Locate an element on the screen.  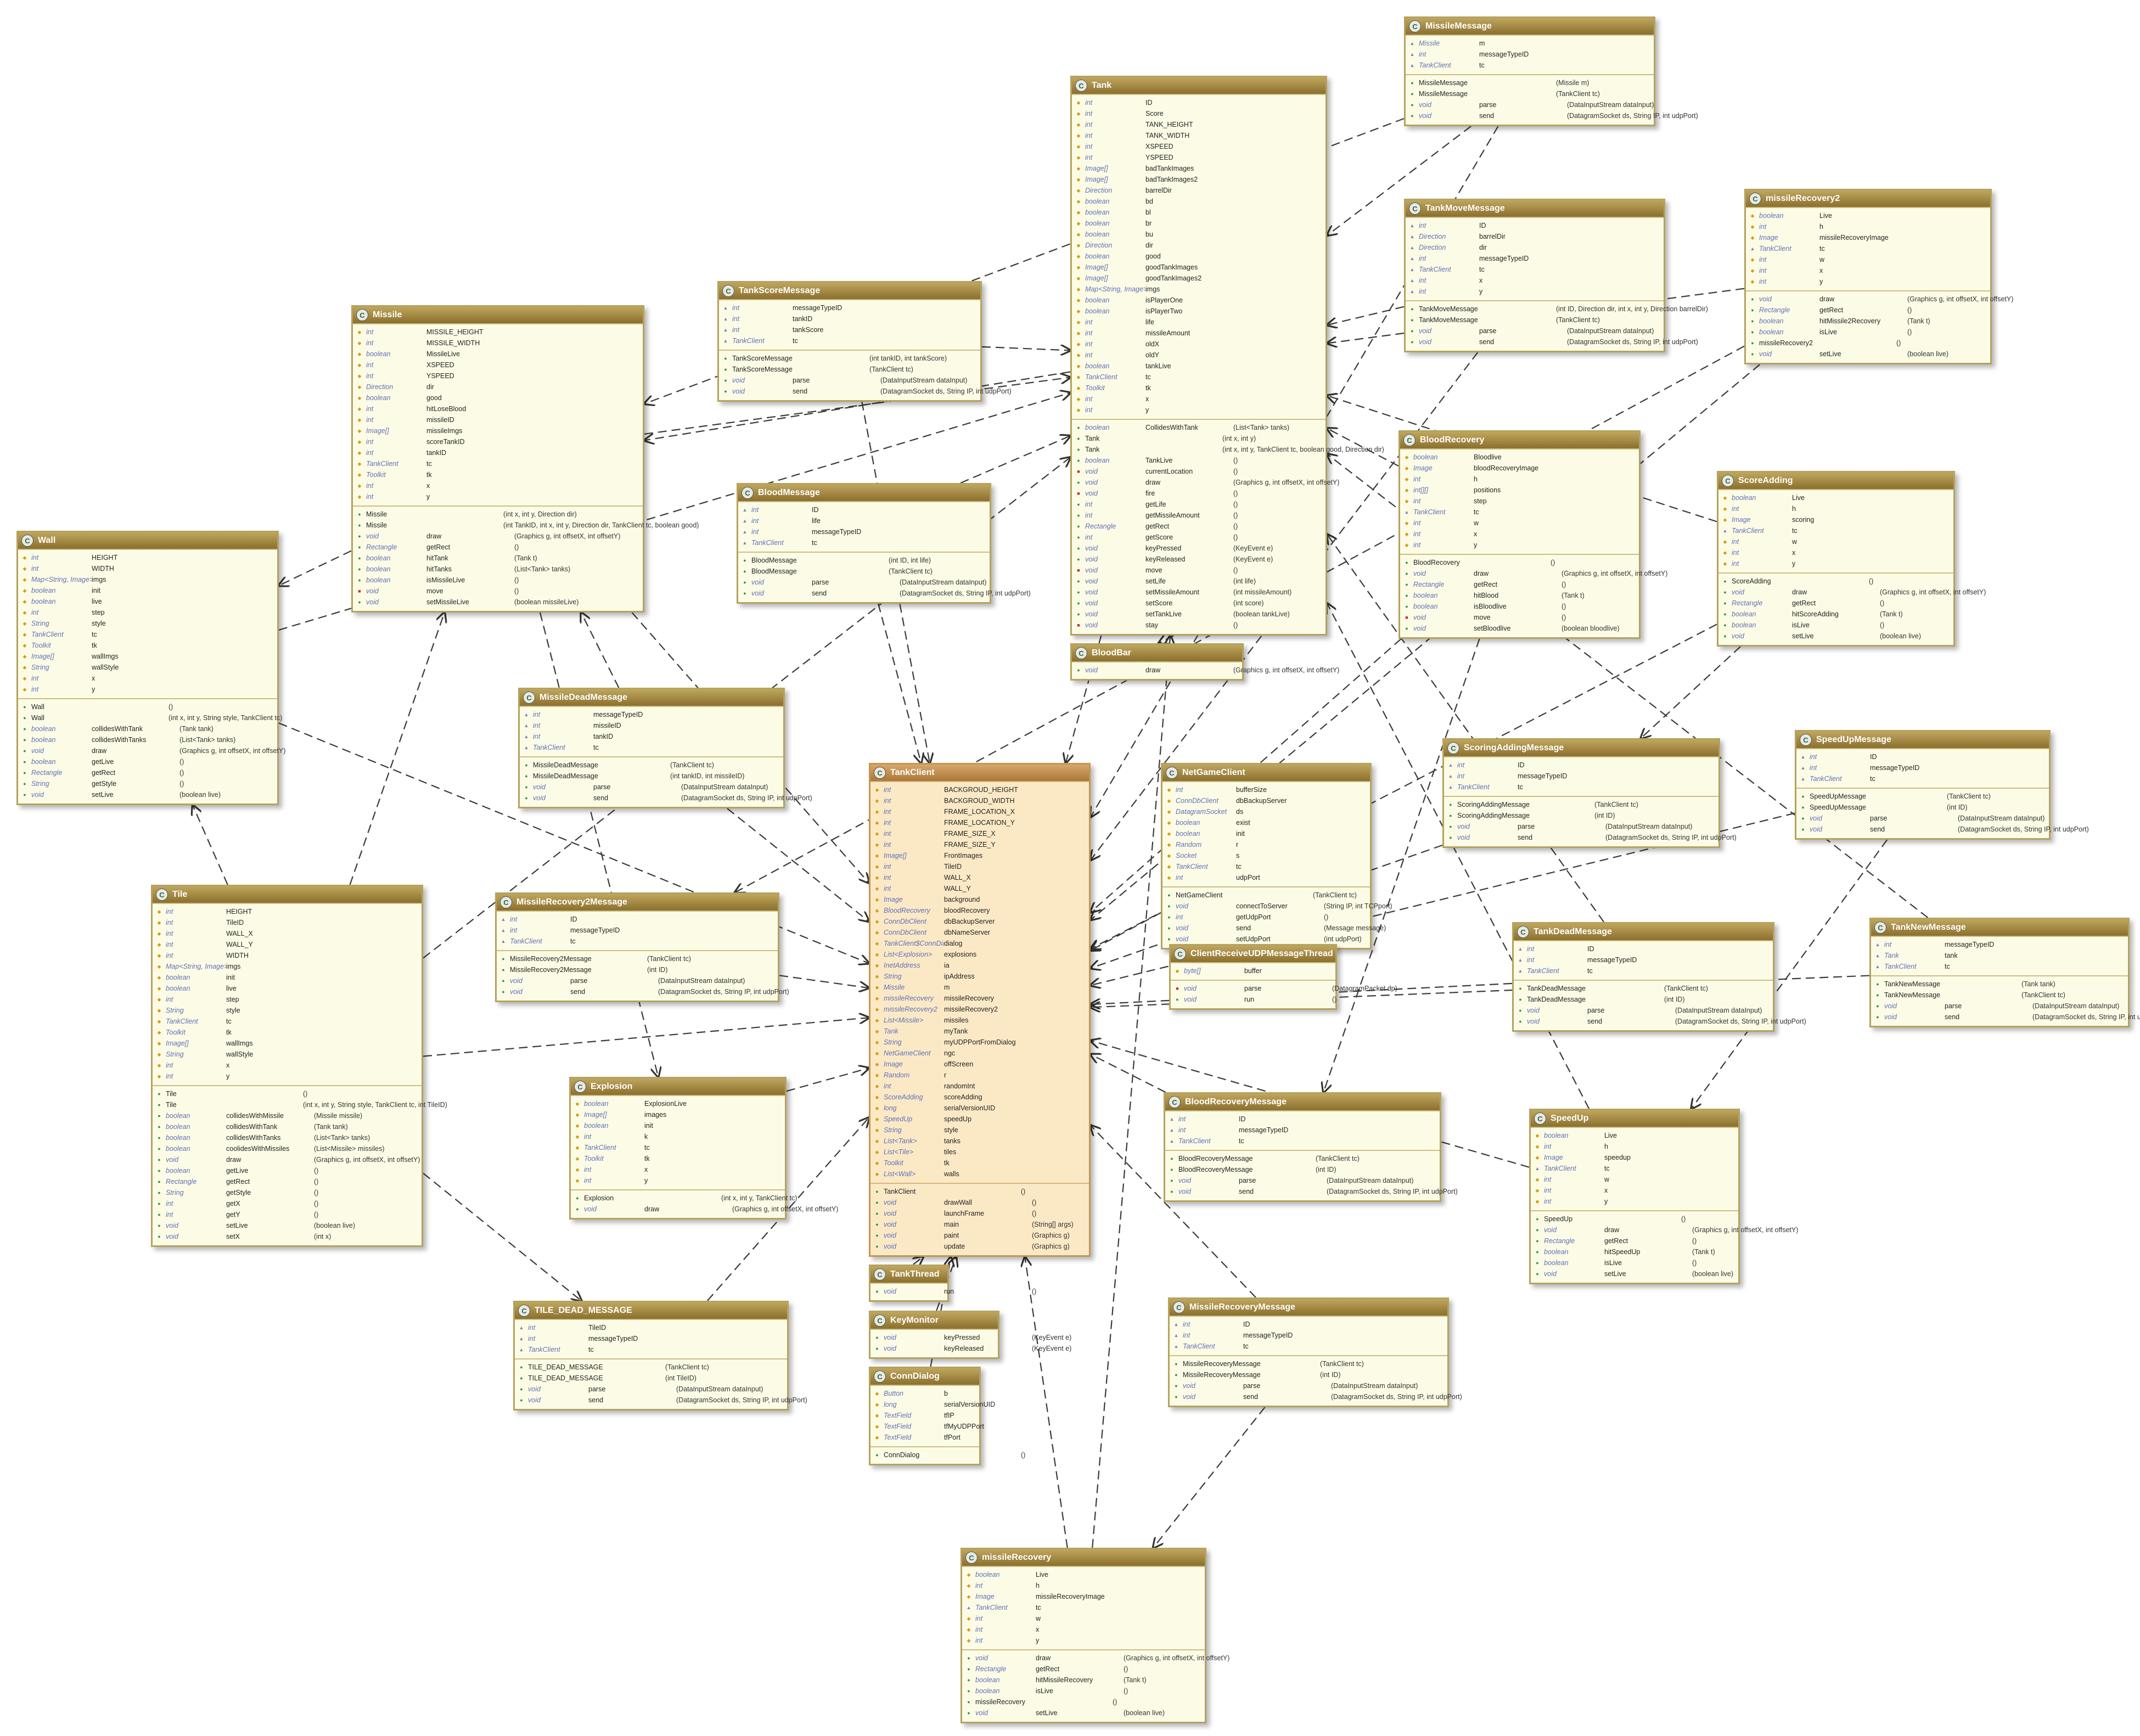
class-icon: C is located at coordinates (1523, 932).